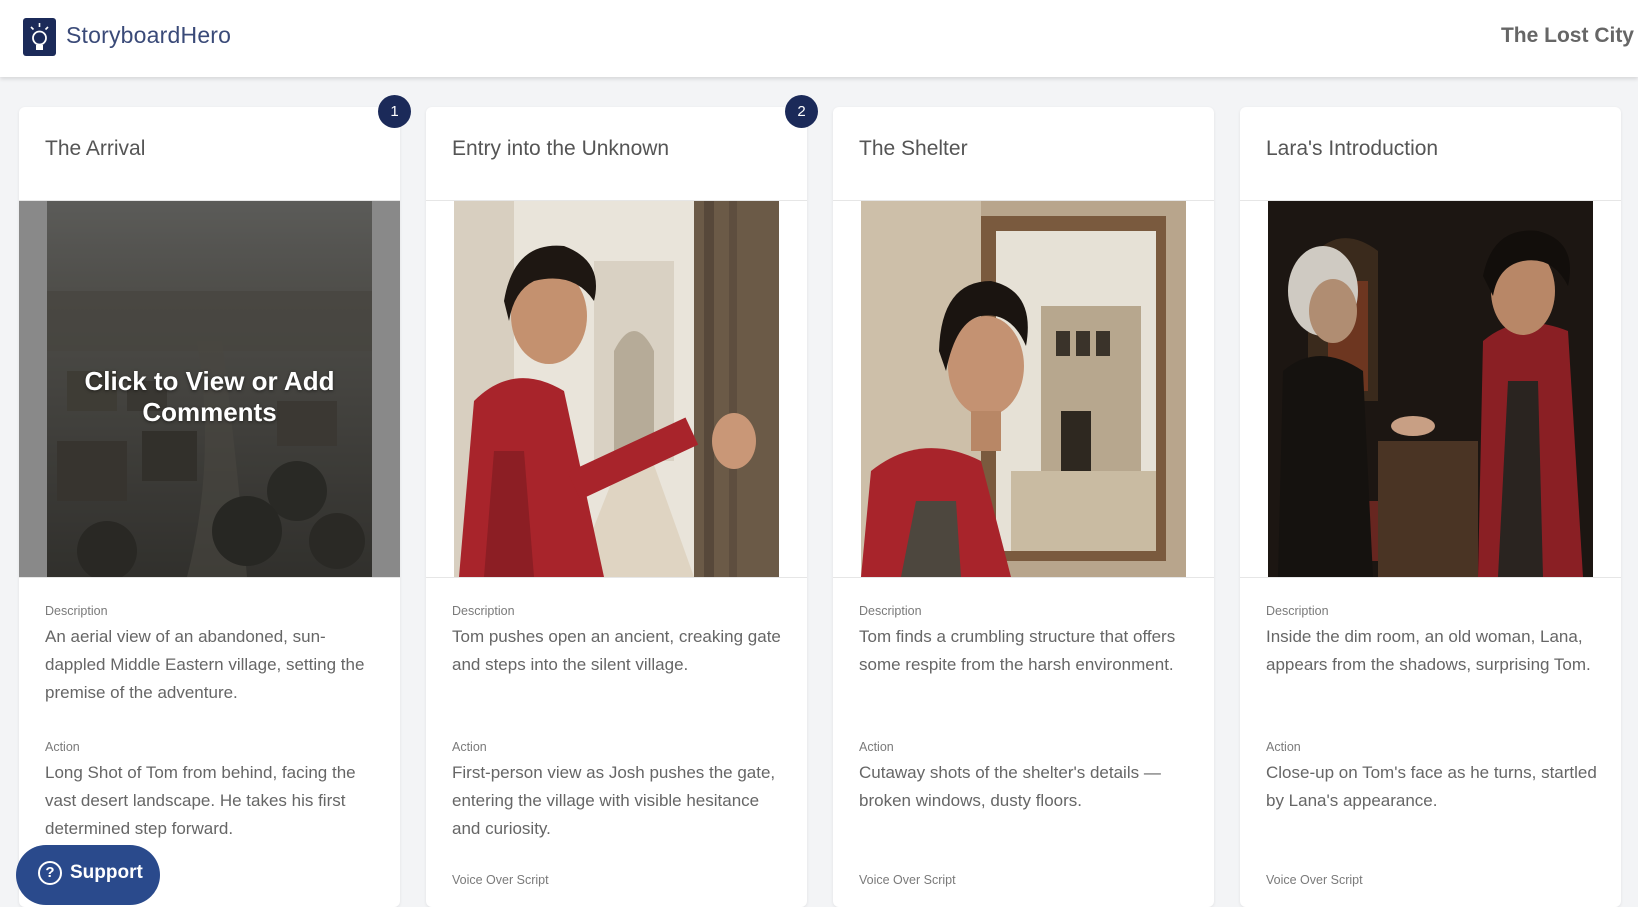  Describe the element at coordinates (394, 111) in the screenshot. I see `scene-number-badge: 1` at that location.